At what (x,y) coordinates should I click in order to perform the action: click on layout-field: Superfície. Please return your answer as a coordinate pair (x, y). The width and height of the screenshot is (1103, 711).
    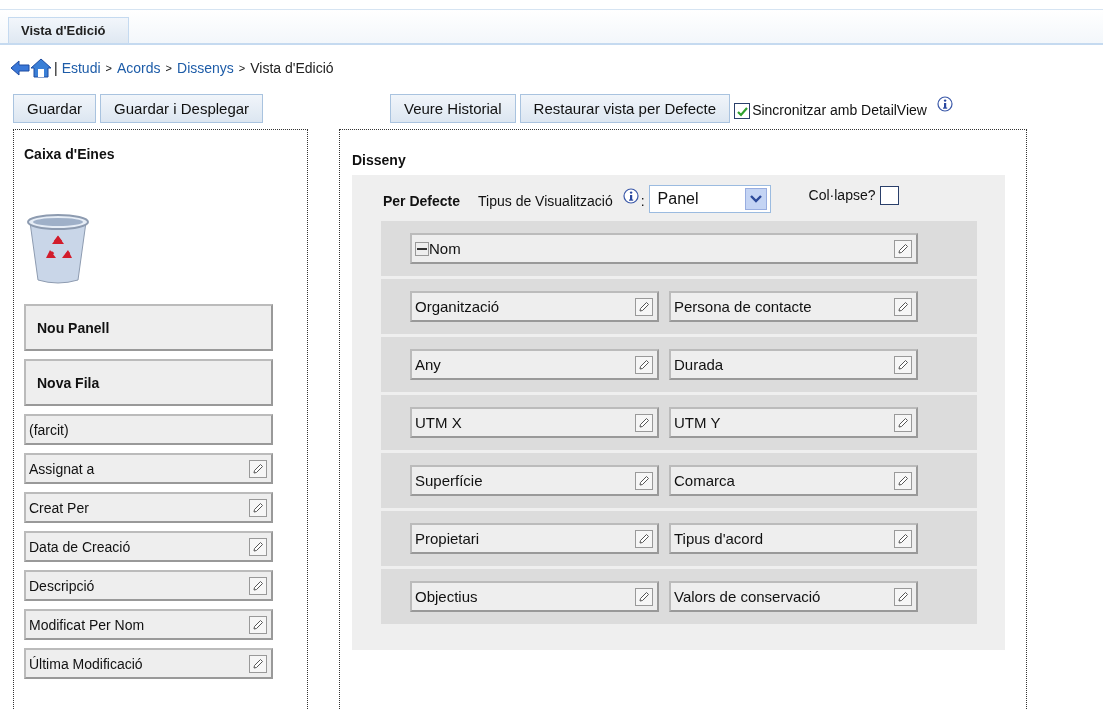
    Looking at the image, I should click on (534, 480).